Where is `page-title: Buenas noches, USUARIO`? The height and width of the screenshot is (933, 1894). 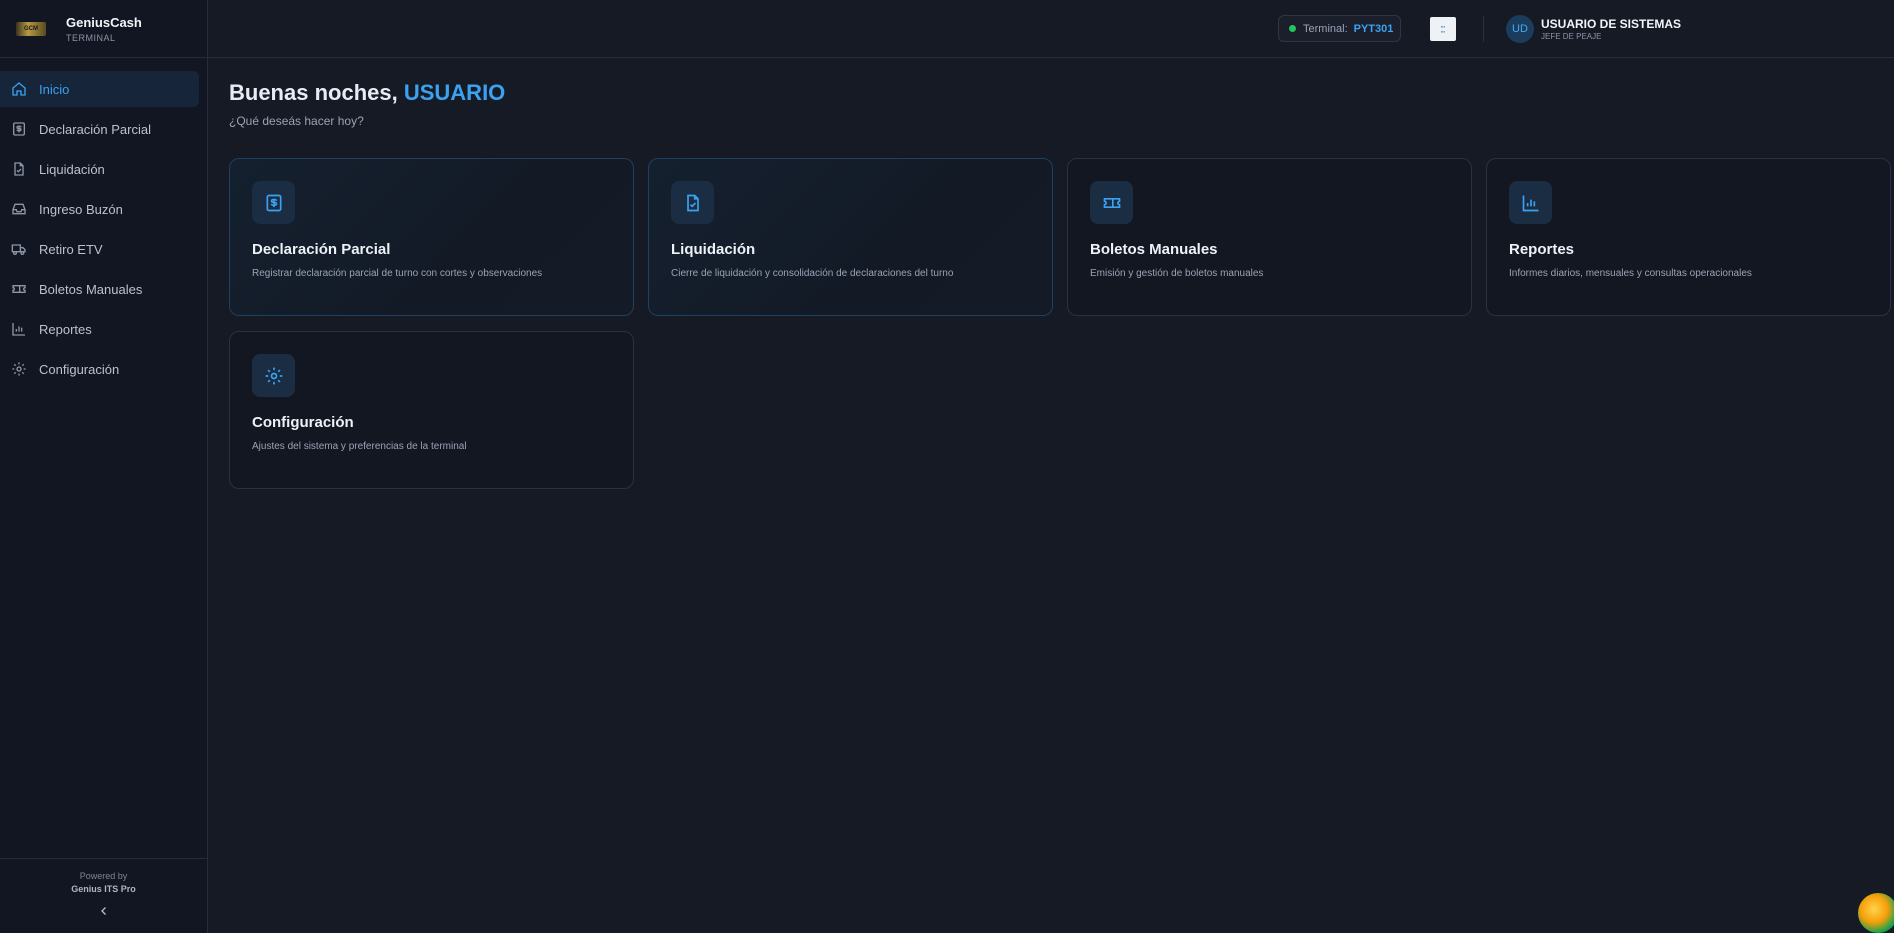
page-title: Buenas noches, USUARIO is located at coordinates (367, 93).